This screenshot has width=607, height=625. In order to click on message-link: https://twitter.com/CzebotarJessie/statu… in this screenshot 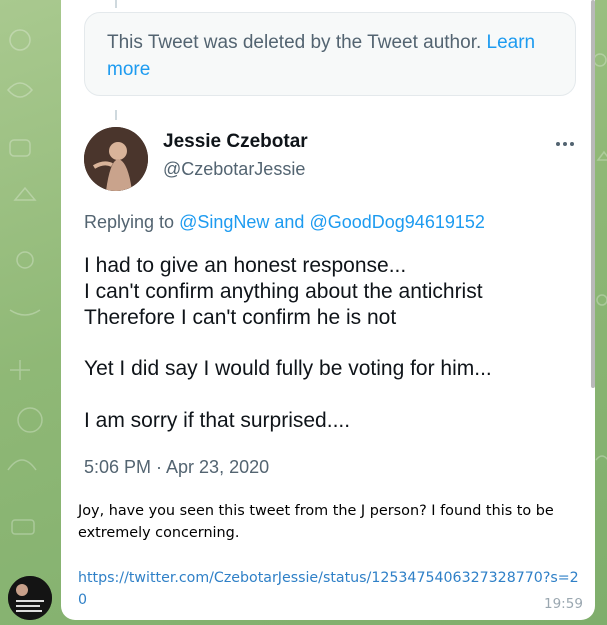, I will do `click(330, 589)`.